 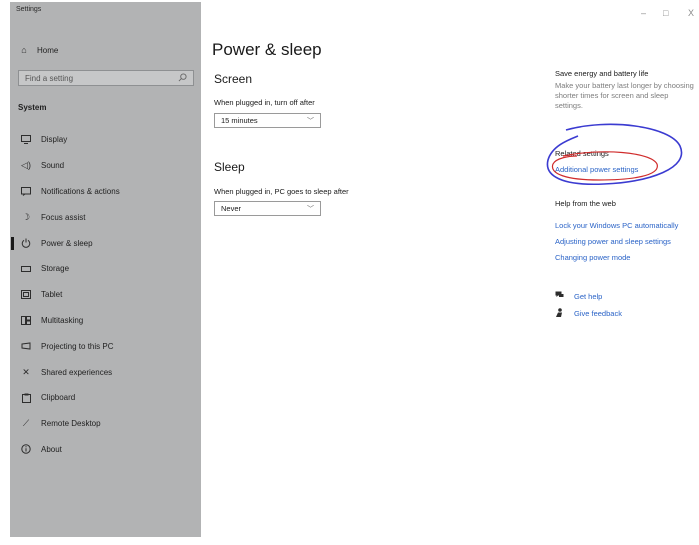 What do you see at coordinates (625, 313) in the screenshot?
I see `give-feedback-link: Give feedback` at bounding box center [625, 313].